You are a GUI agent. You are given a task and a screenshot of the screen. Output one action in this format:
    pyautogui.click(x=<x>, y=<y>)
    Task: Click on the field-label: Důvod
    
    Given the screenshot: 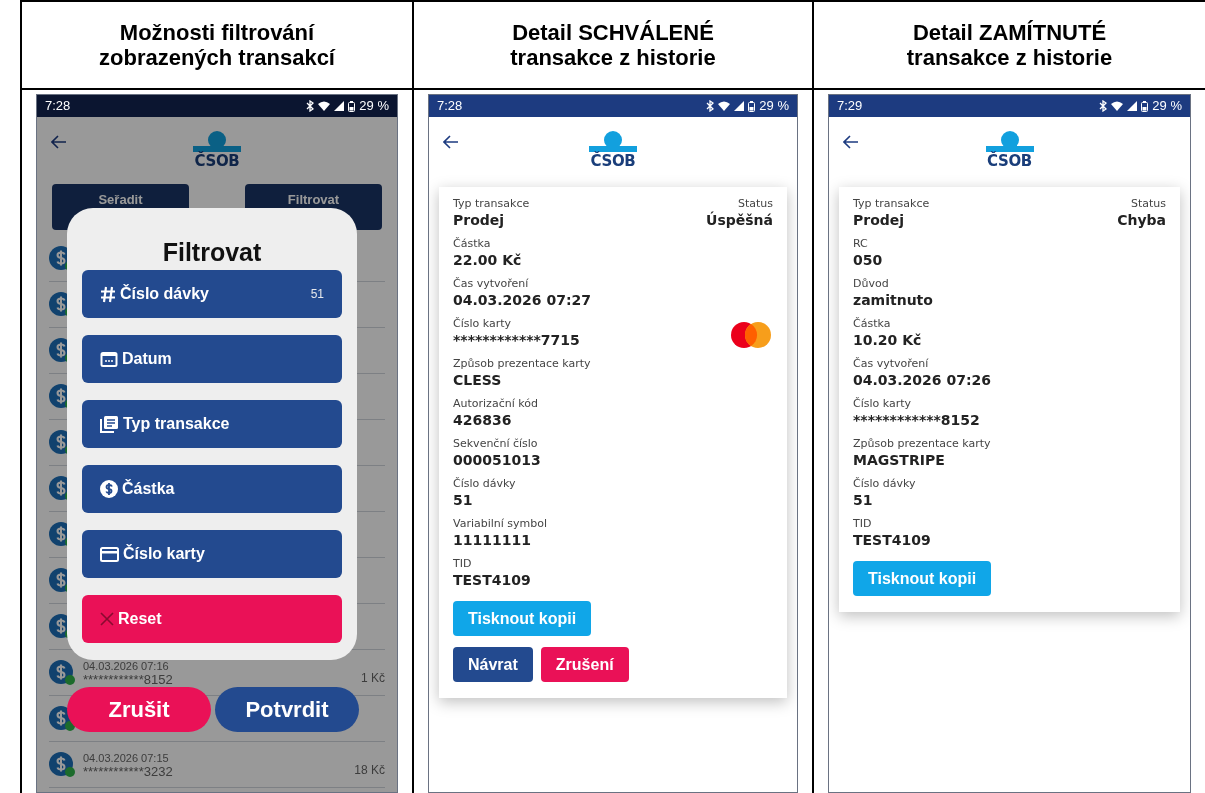 What is the action you would take?
    pyautogui.click(x=871, y=284)
    